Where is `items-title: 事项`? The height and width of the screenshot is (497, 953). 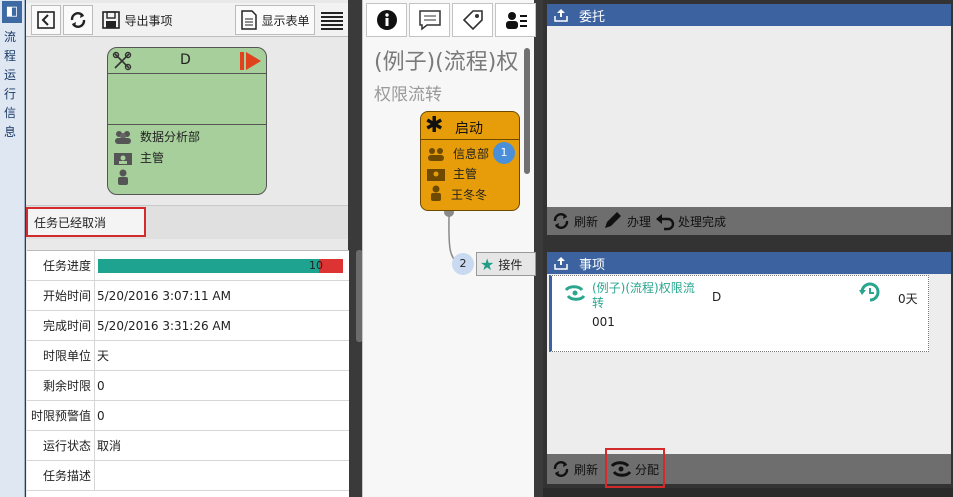
items-title: 事项 is located at coordinates (592, 265).